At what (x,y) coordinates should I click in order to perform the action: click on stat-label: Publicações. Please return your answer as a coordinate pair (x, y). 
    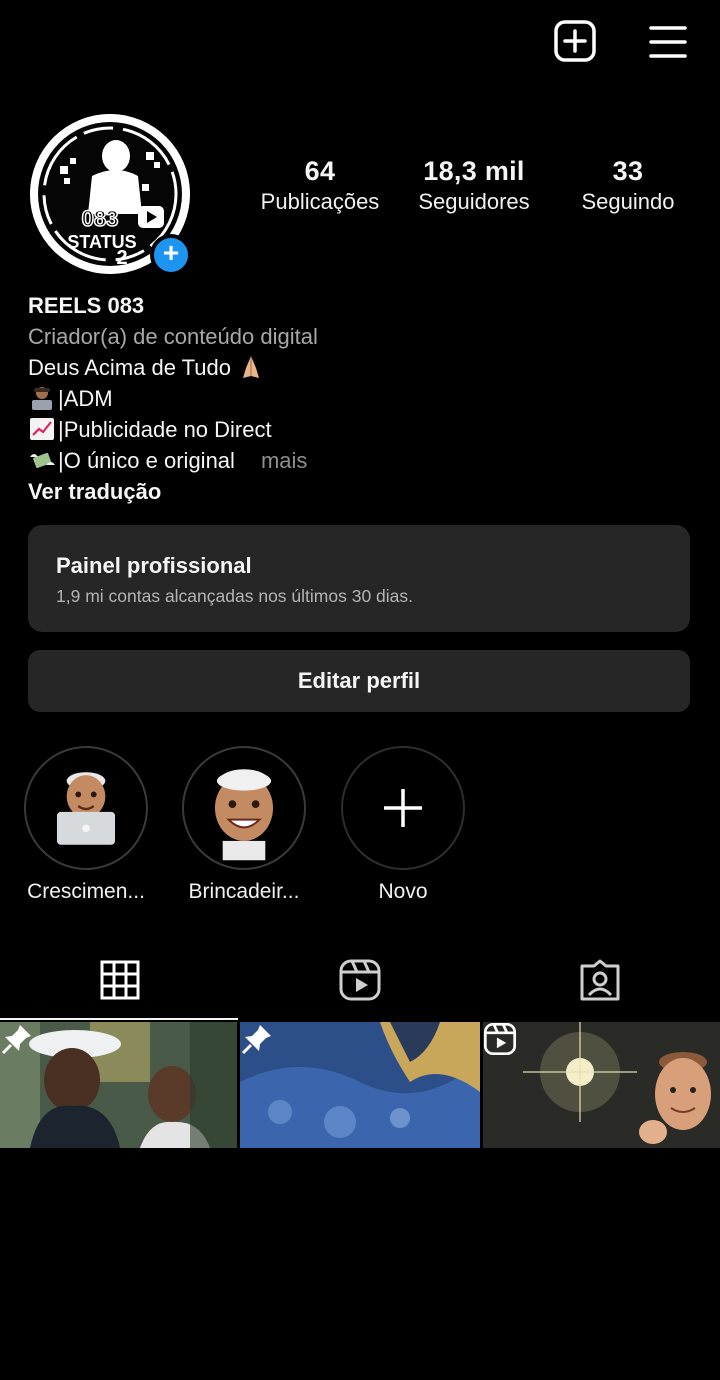
    Looking at the image, I should click on (320, 201).